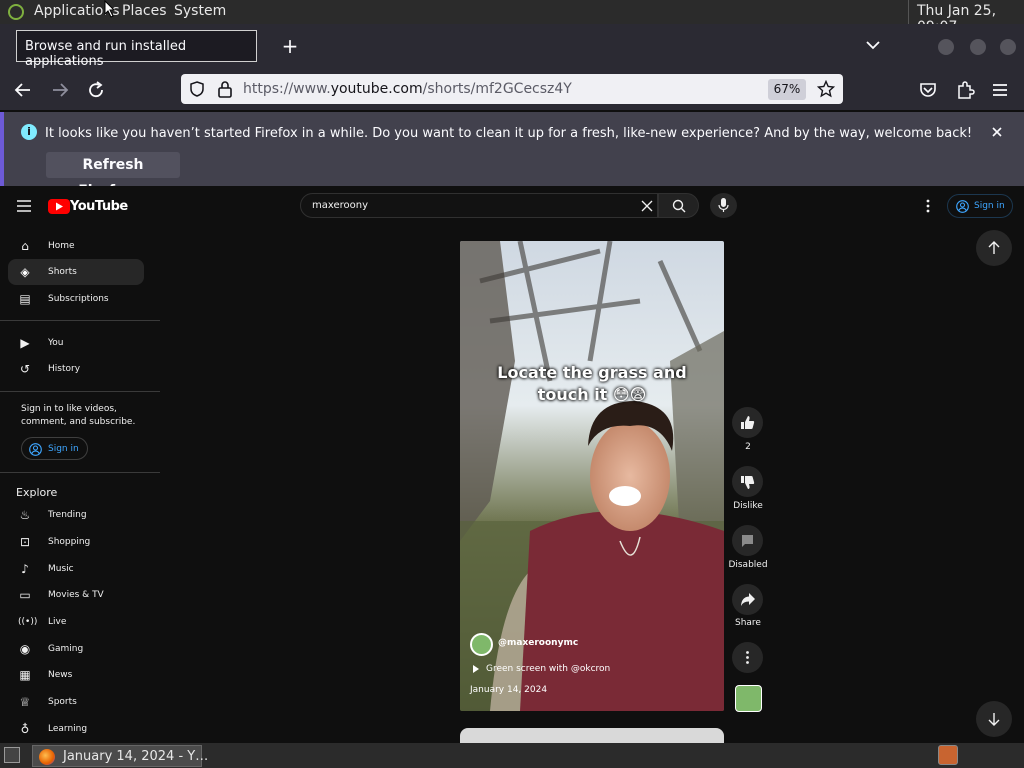 The width and height of the screenshot is (1024, 768). Describe the element at coordinates (80, 246) in the screenshot. I see `sidebar-item-home: ⌂ Home` at that location.